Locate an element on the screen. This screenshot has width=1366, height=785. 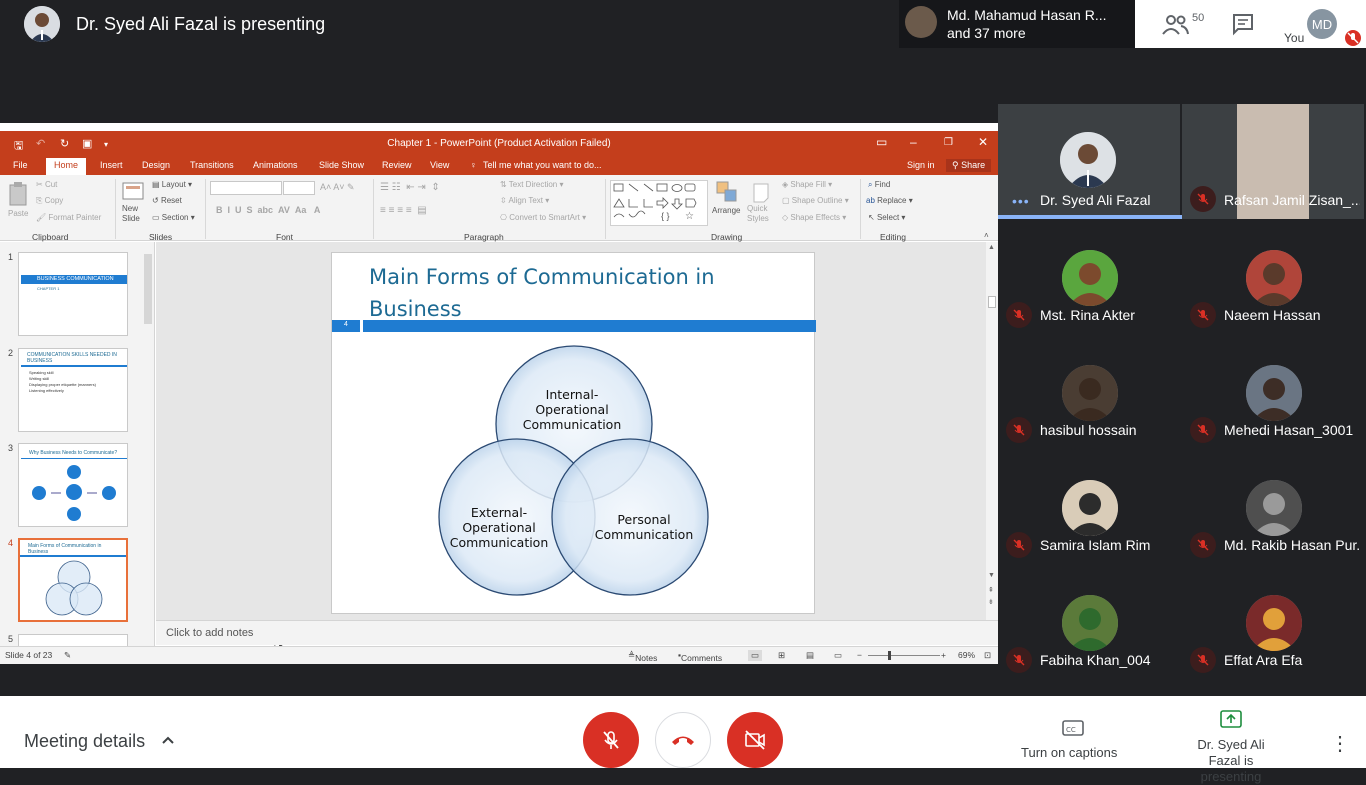
tab-transitions: Transitions is located at coordinates (212, 165).